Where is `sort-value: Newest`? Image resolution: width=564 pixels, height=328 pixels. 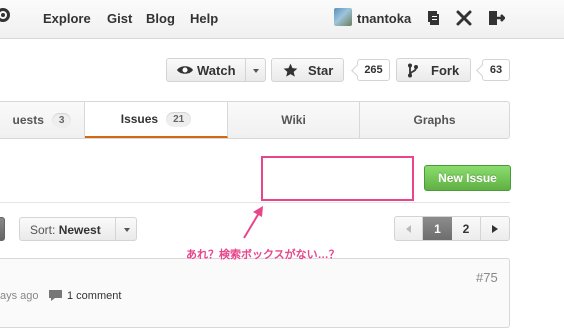 sort-value: Newest is located at coordinates (79, 230).